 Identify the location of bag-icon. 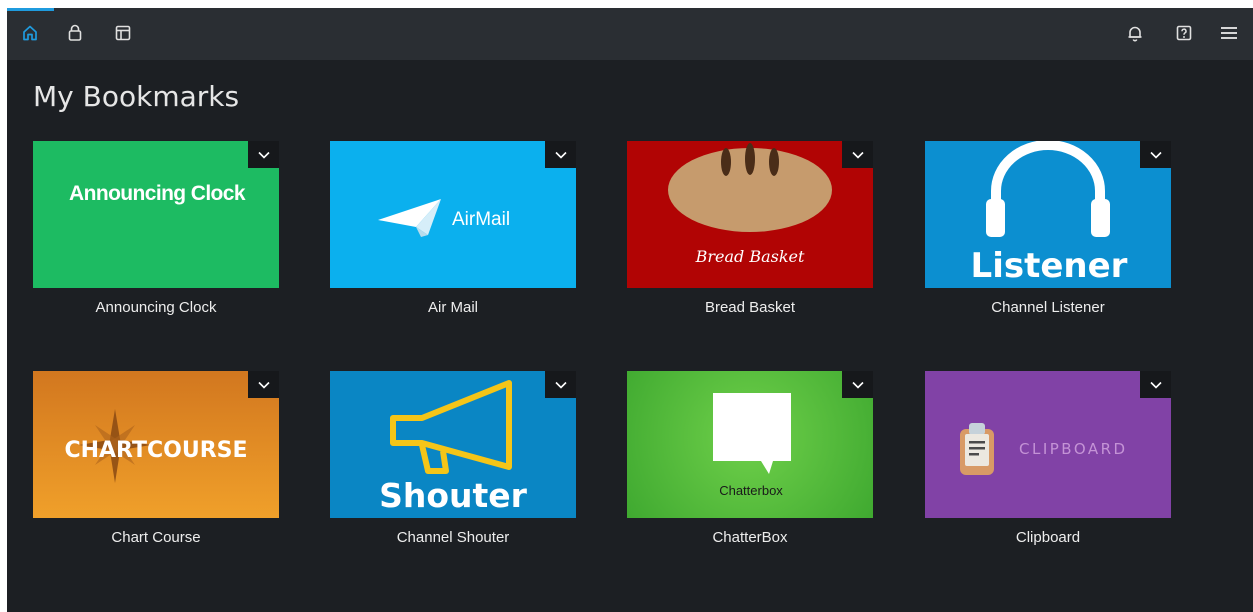
(75, 33).